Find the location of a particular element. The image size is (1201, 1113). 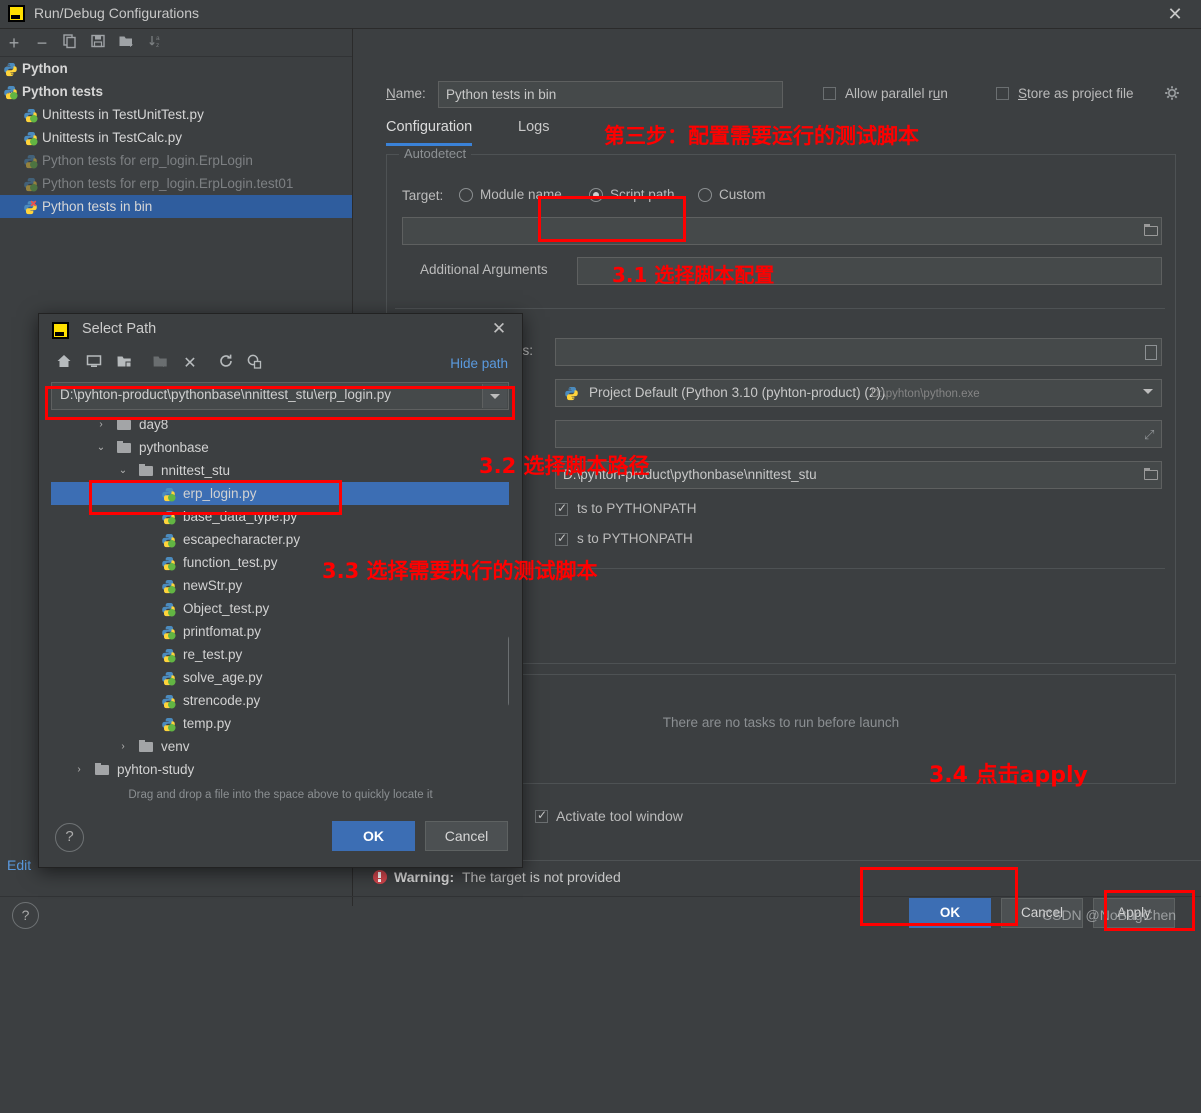

interpreter-options-input is located at coordinates (858, 434).